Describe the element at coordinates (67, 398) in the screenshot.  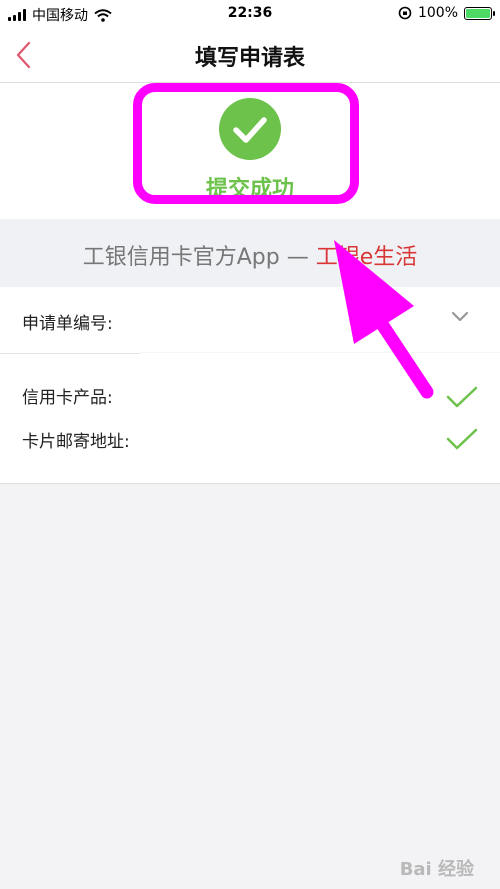
I see `card-product-label: 信用卡产品:` at that location.